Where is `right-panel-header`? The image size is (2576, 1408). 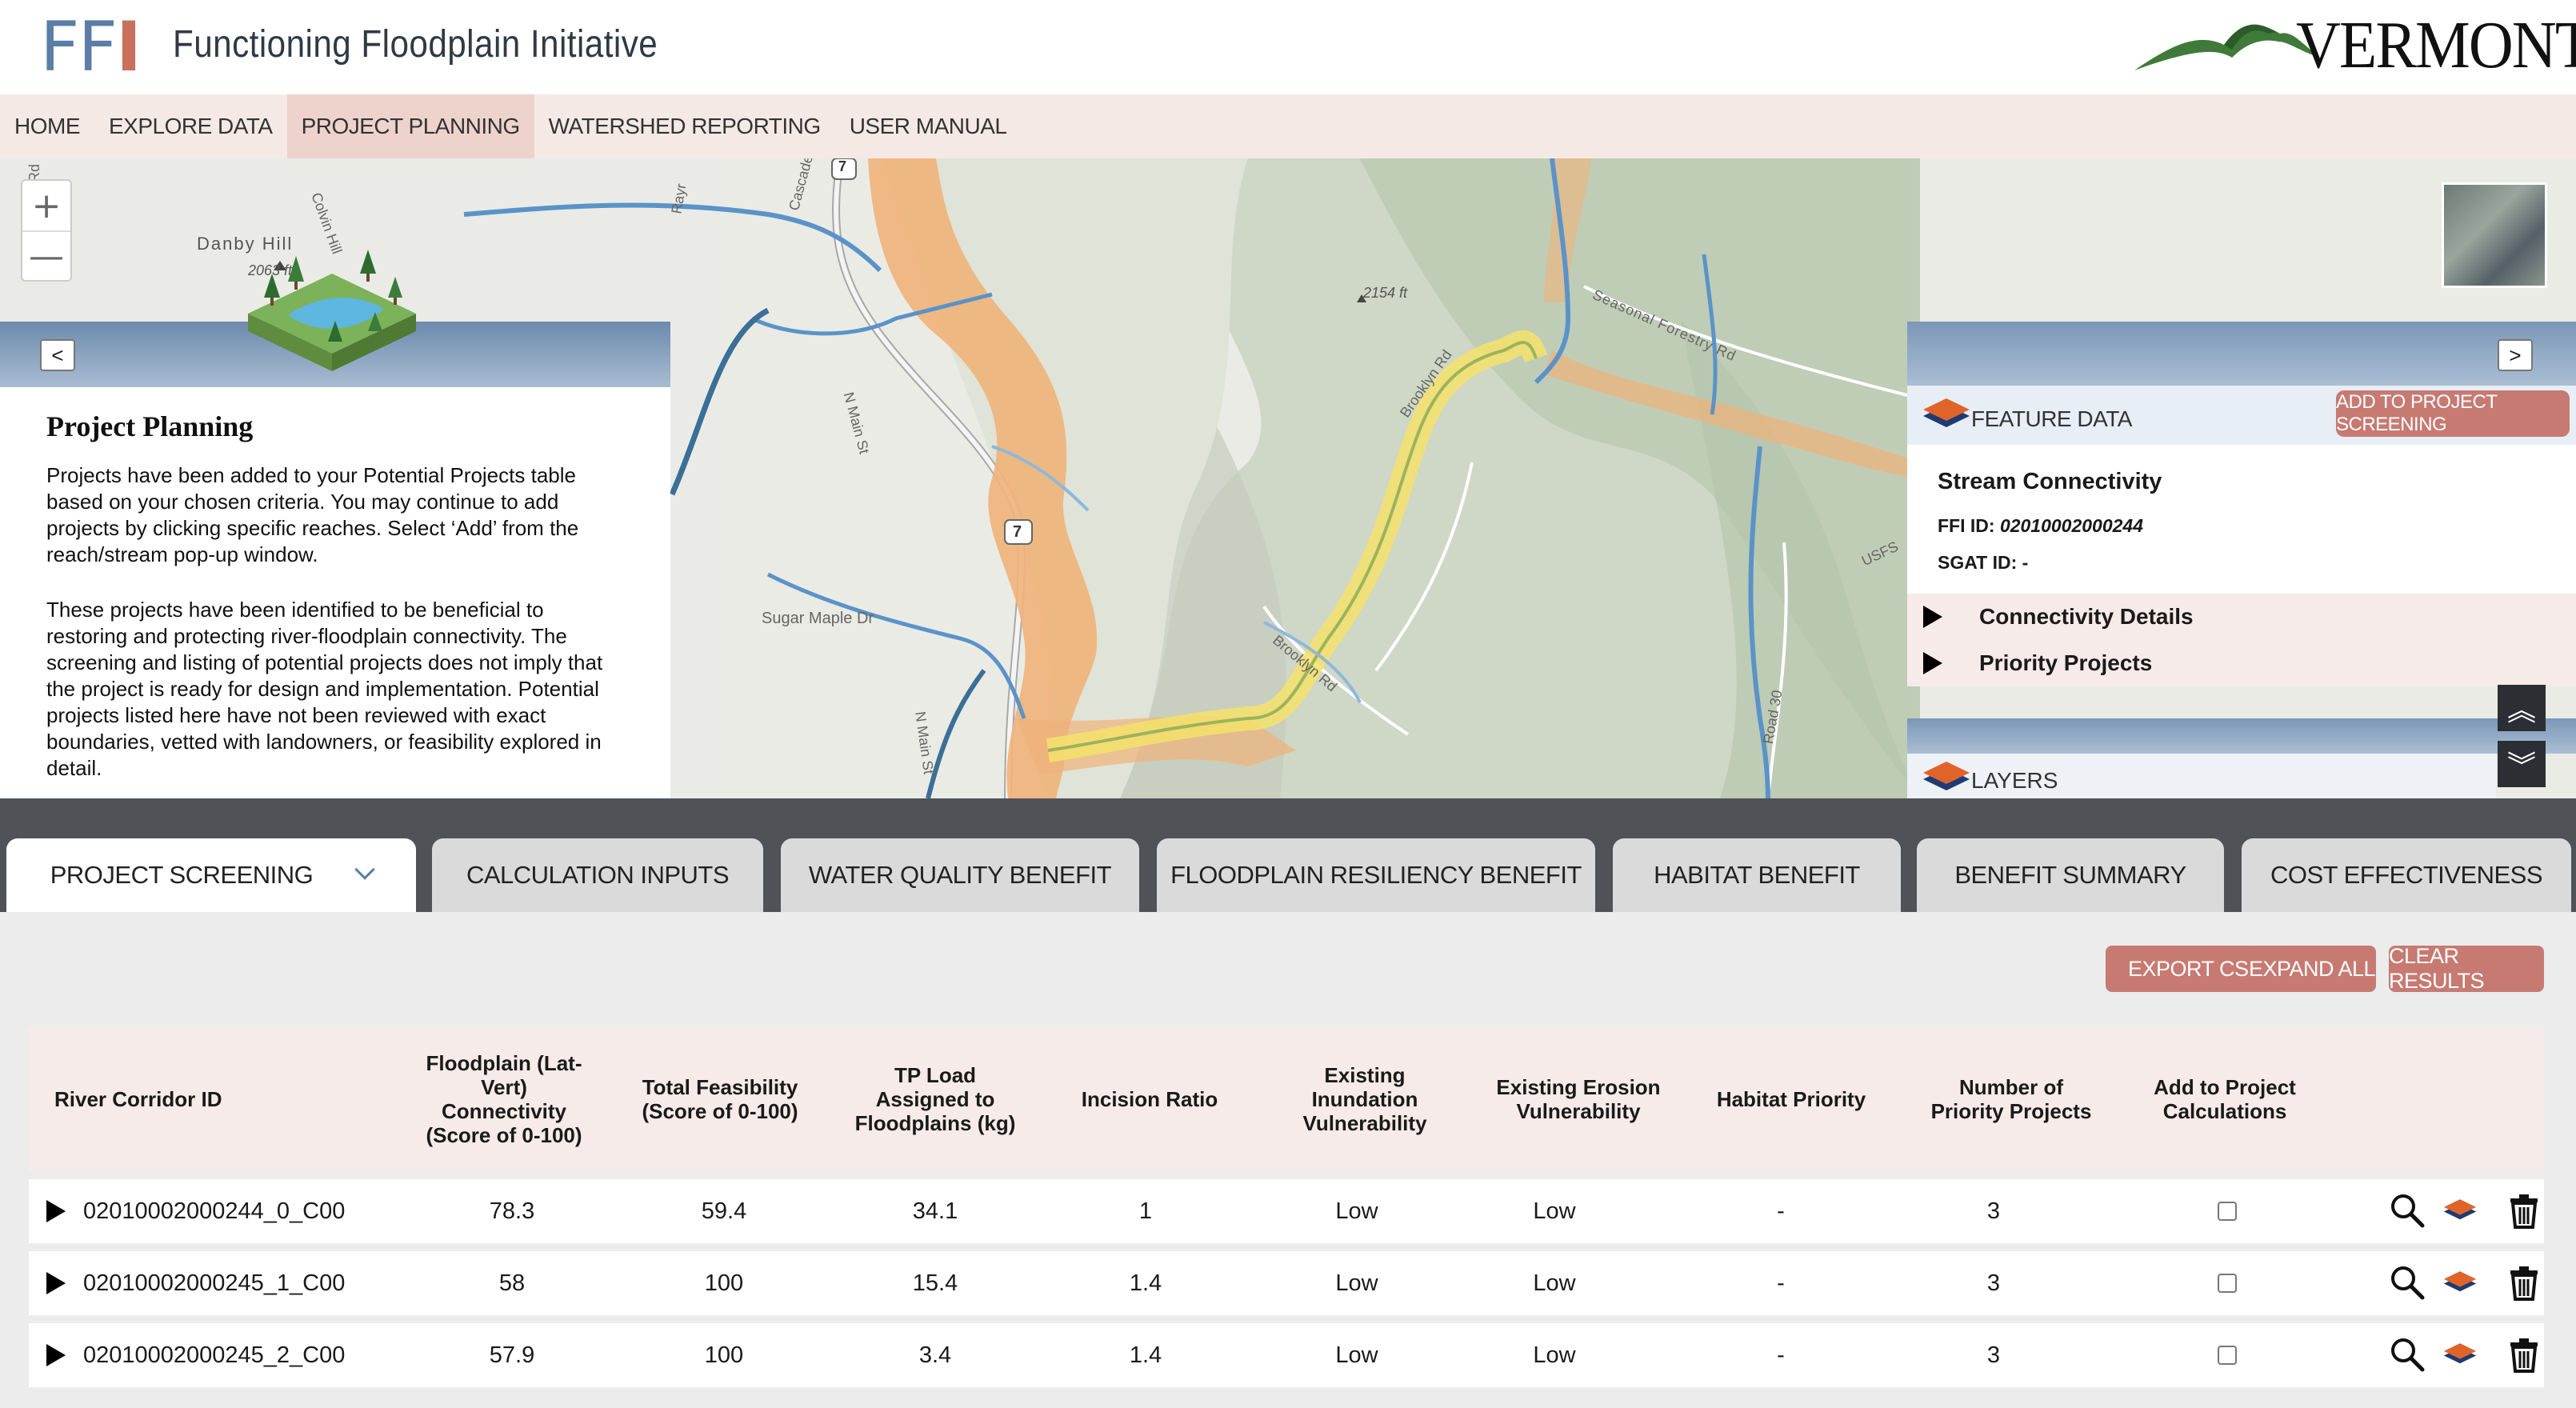
right-panel-header is located at coordinates (2241, 354).